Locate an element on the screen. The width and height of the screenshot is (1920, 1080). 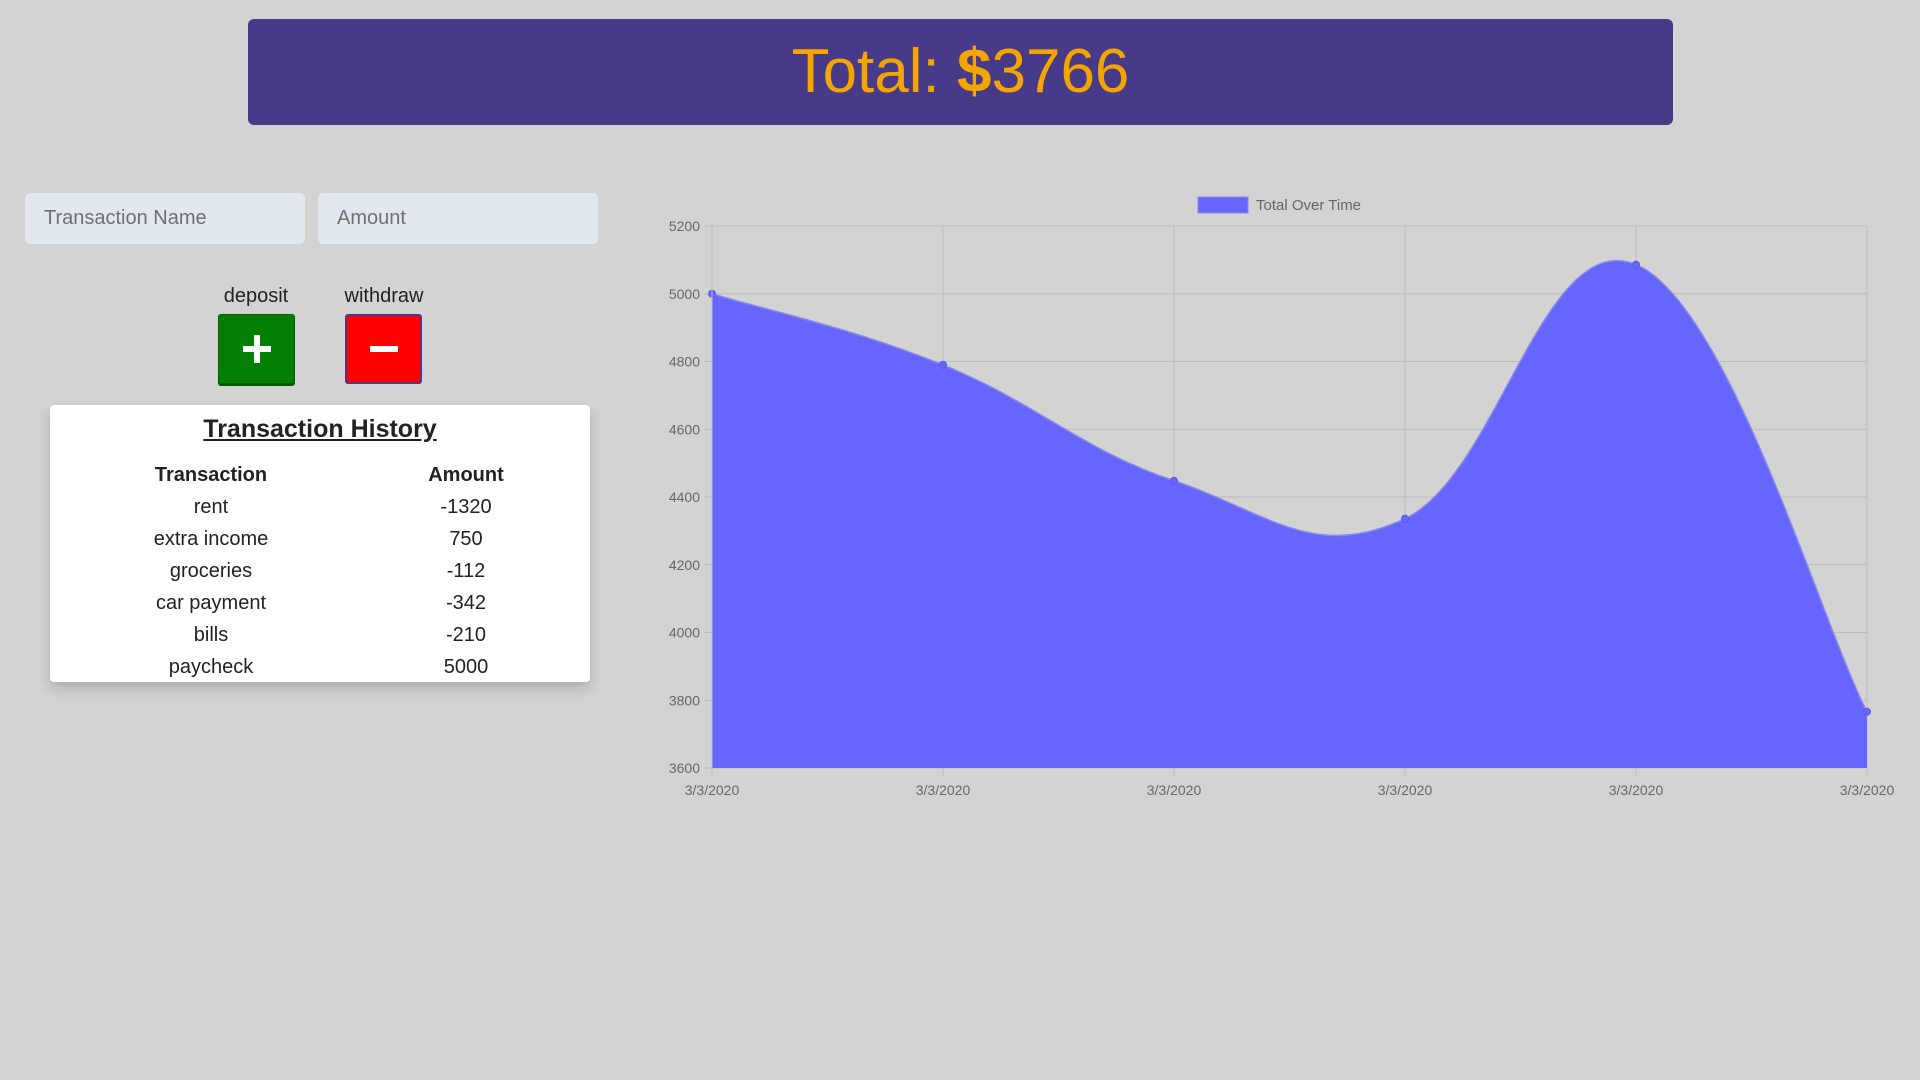
total-banner: Total: $3766 is located at coordinates (960, 72).